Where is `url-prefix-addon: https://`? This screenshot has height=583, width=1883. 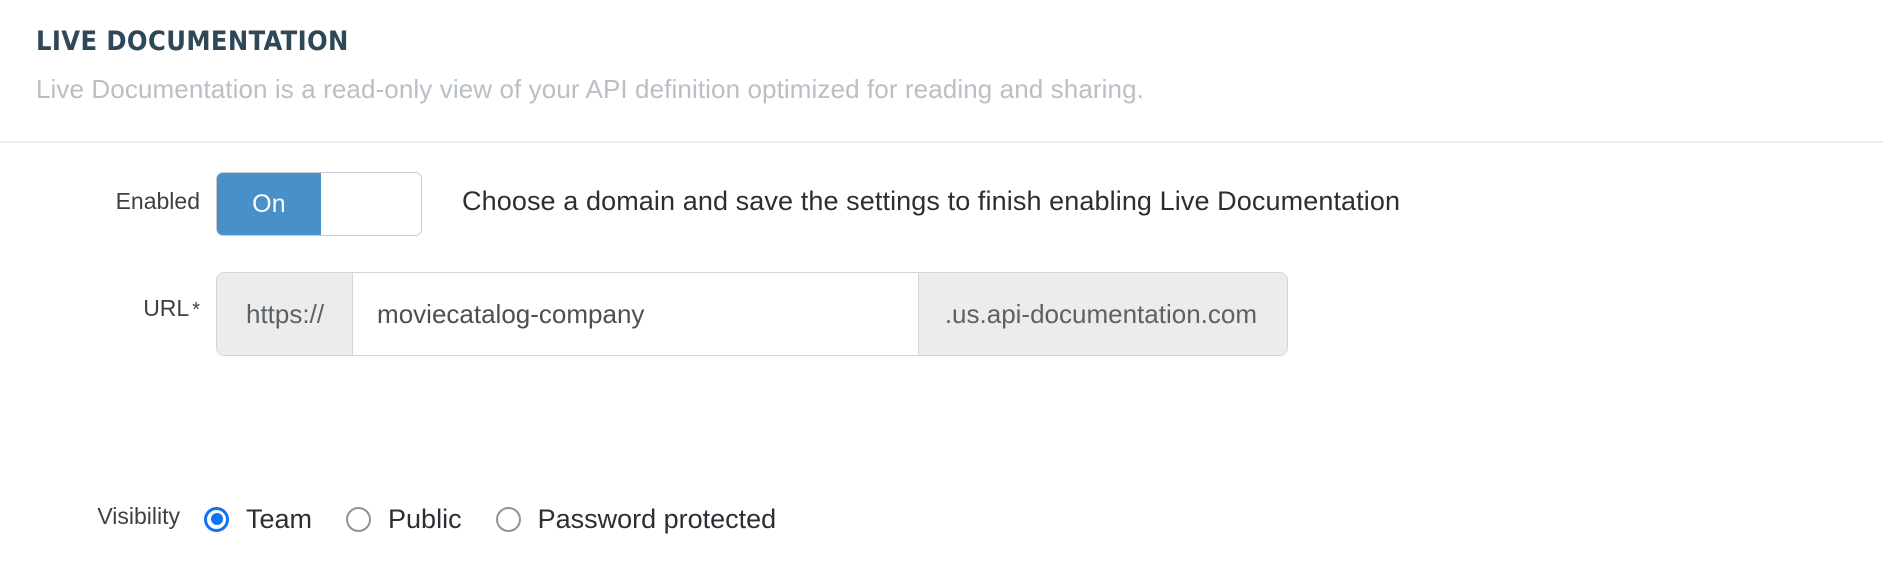 url-prefix-addon: https:// is located at coordinates (285, 314).